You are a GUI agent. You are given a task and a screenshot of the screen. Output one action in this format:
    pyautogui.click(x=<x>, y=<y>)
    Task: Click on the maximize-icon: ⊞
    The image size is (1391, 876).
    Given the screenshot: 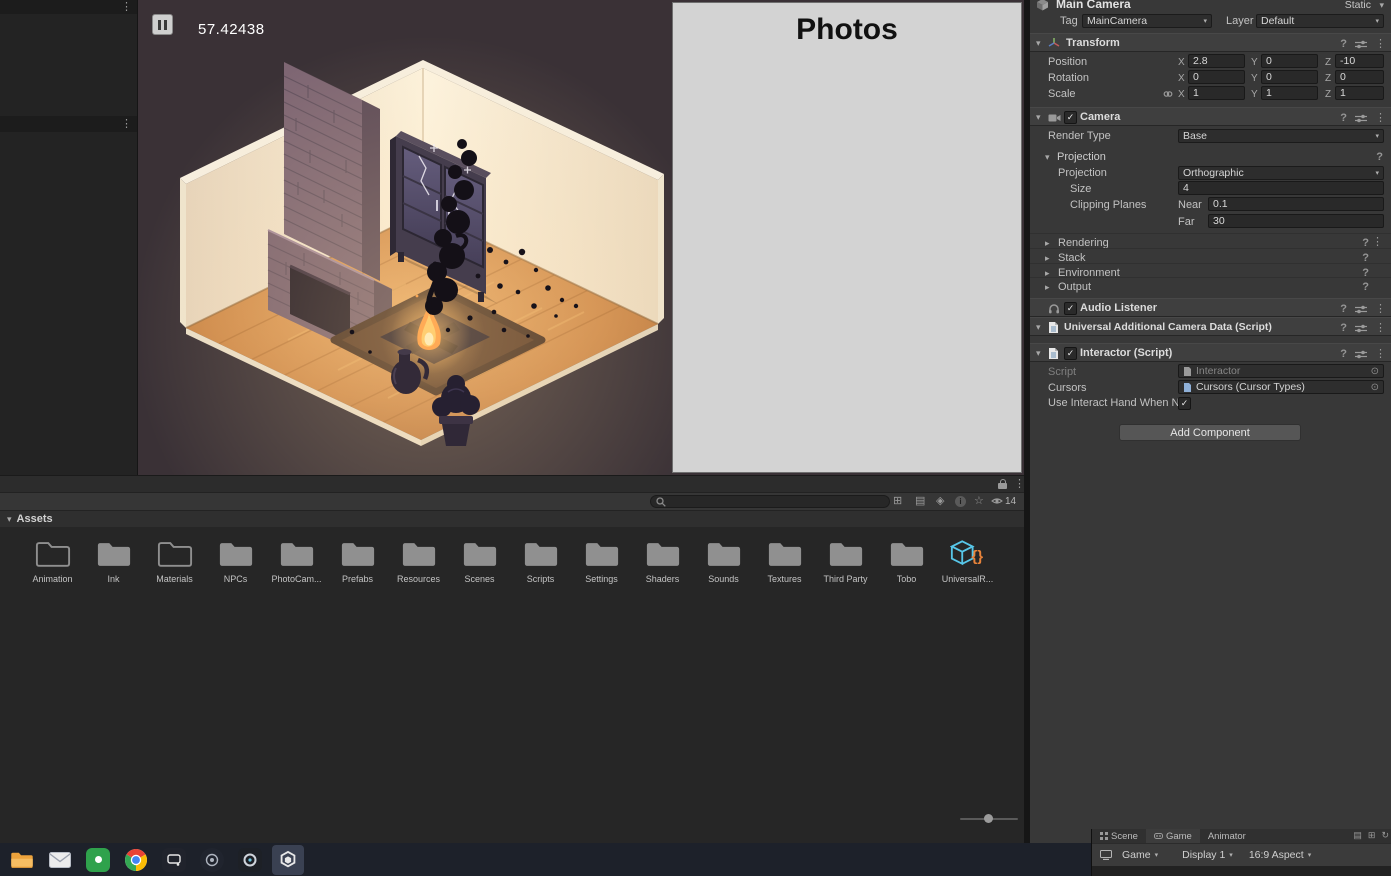 What is the action you would take?
    pyautogui.click(x=1372, y=835)
    